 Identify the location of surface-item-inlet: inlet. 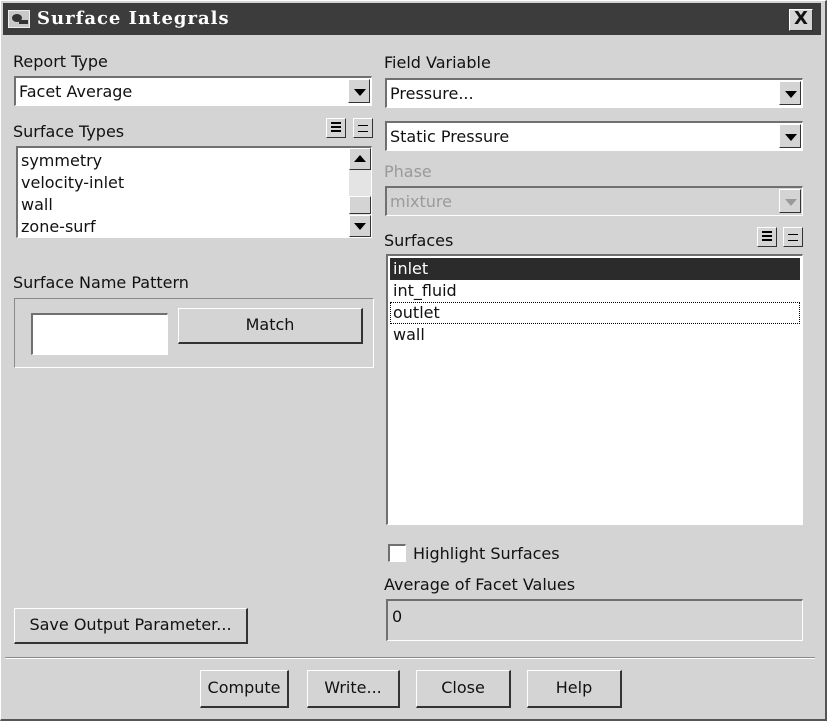
(595, 269).